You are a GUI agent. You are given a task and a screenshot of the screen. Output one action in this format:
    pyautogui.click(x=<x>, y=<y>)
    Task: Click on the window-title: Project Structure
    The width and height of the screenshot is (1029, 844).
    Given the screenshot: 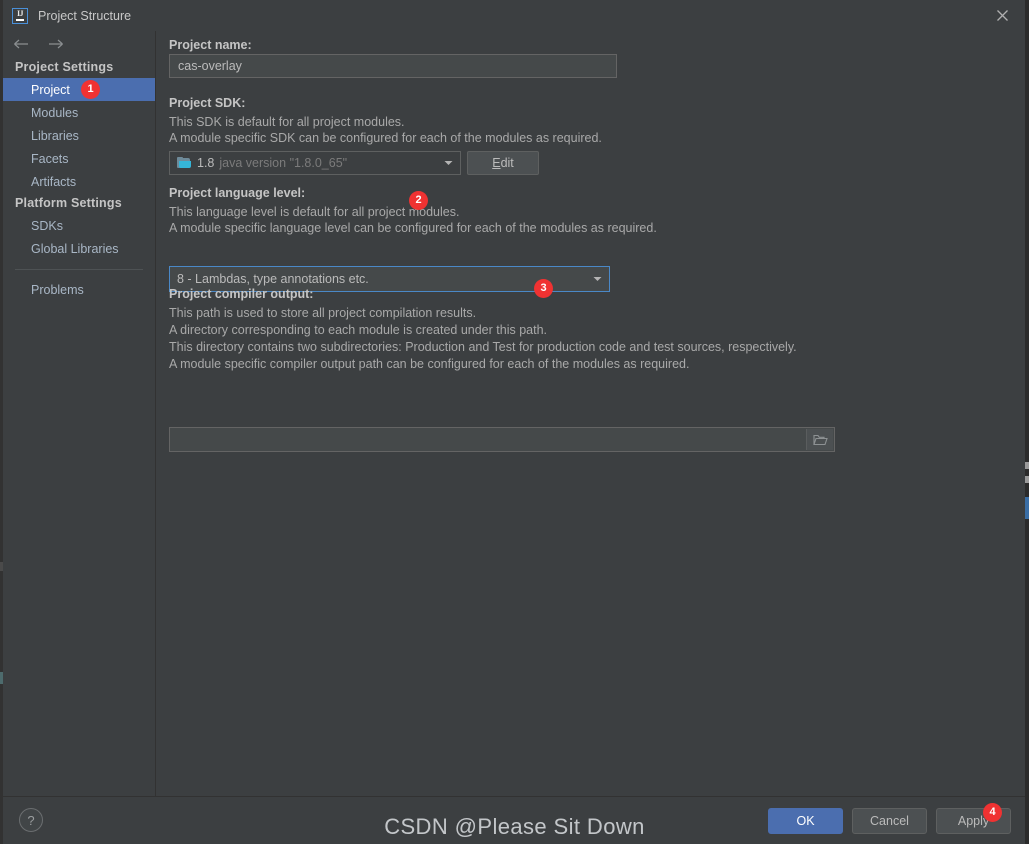 What is the action you would take?
    pyautogui.click(x=85, y=15)
    